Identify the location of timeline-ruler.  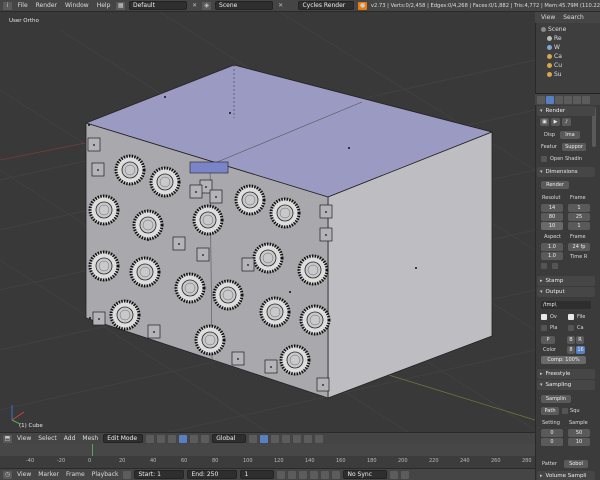
(267, 462).